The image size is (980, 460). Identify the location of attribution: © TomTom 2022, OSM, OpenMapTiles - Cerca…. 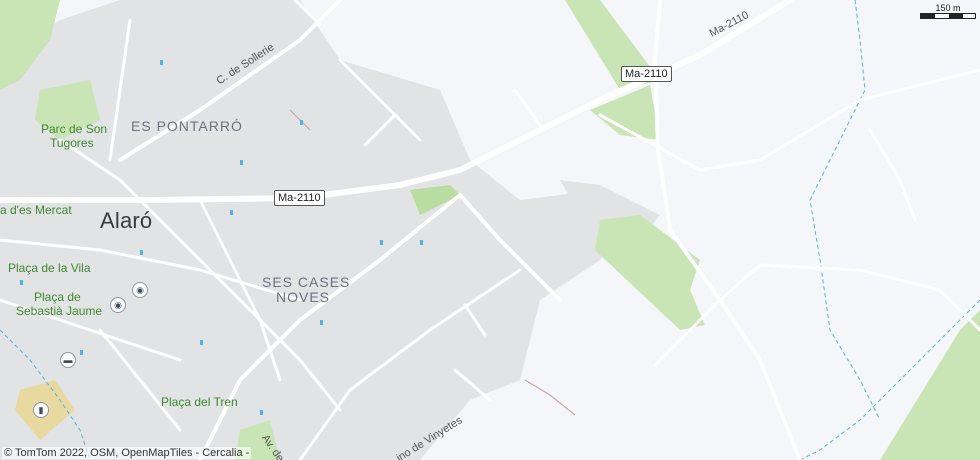
(127, 453).